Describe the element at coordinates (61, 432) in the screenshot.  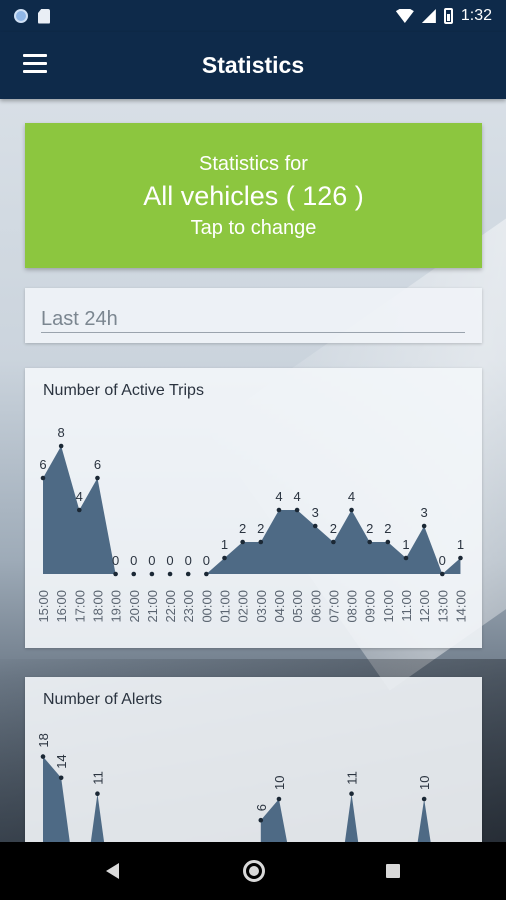
I see `trips-data-label: 8` at that location.